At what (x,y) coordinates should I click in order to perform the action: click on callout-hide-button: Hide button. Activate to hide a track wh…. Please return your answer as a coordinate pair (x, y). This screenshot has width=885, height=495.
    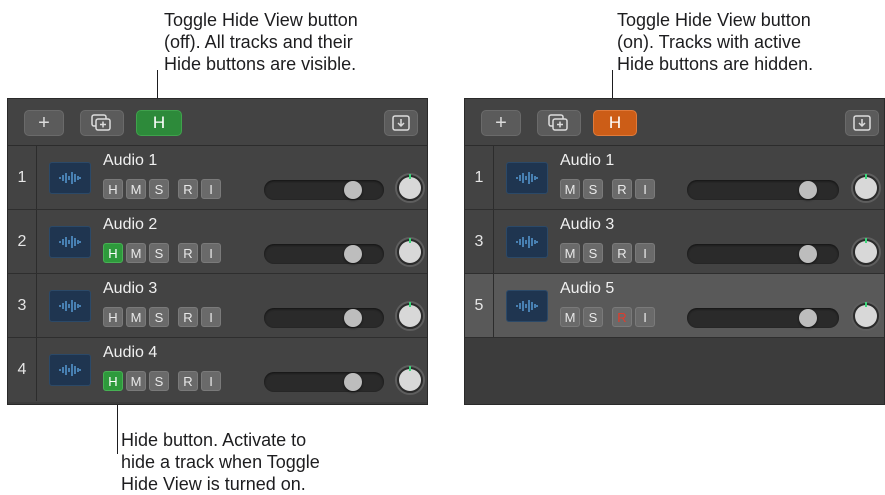
    Looking at the image, I should click on (220, 462).